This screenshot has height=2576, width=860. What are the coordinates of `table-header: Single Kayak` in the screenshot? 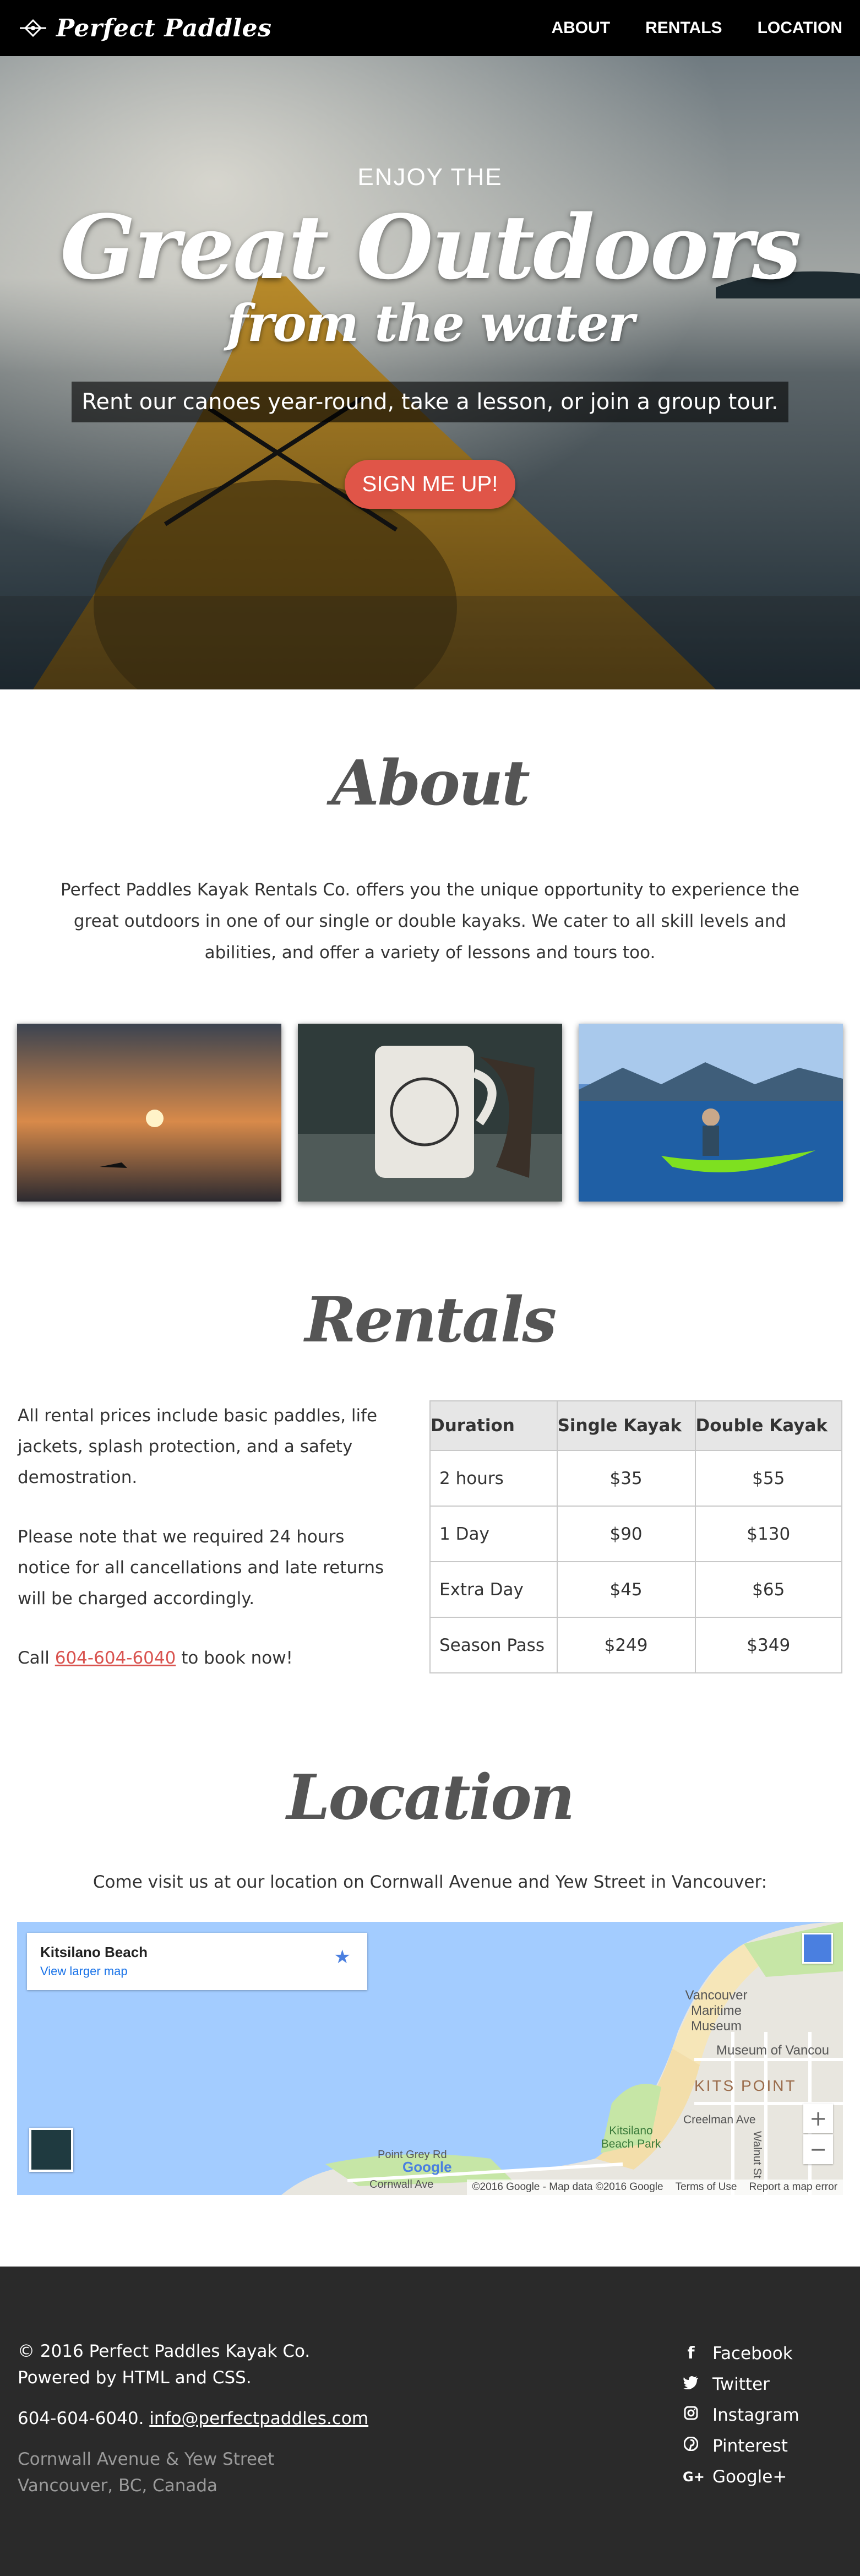 It's located at (626, 1425).